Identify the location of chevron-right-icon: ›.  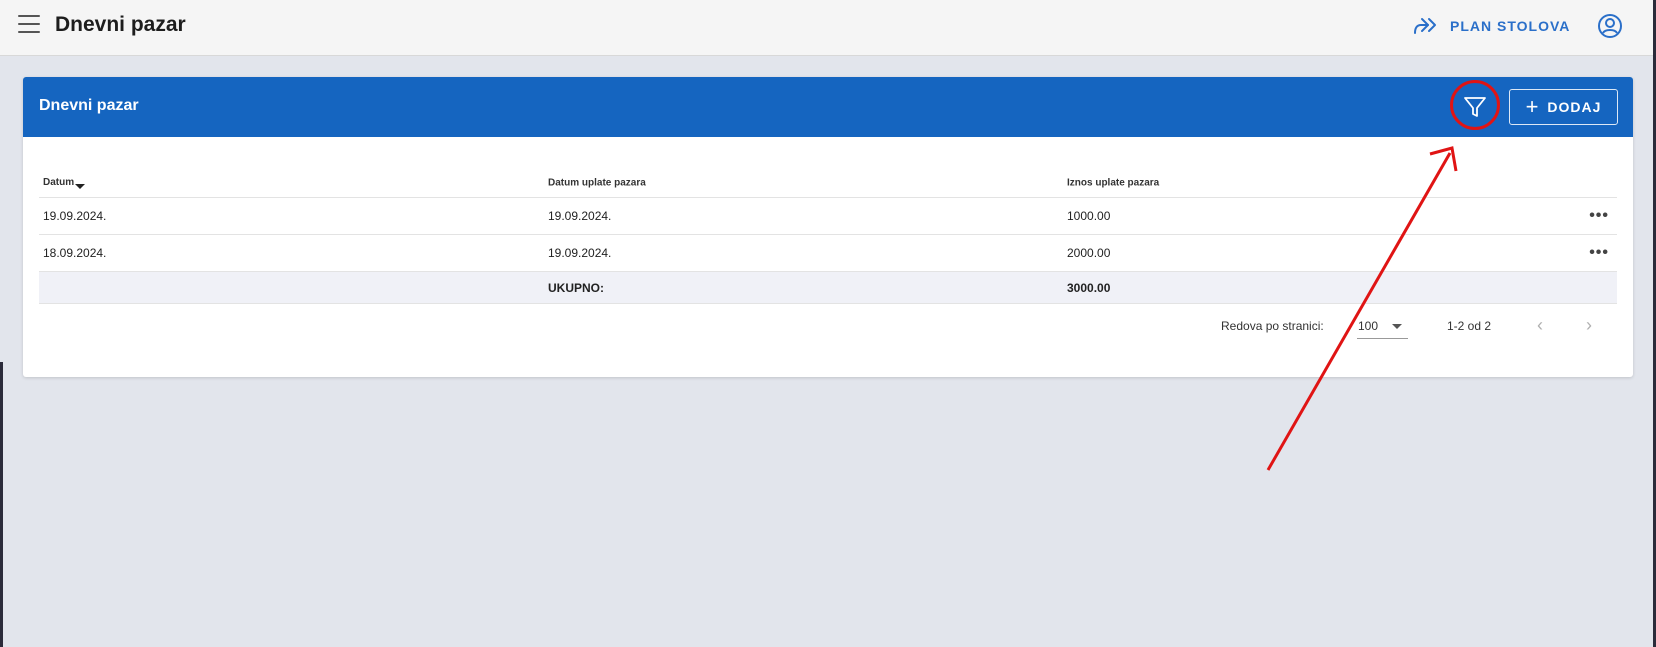
(1589, 325).